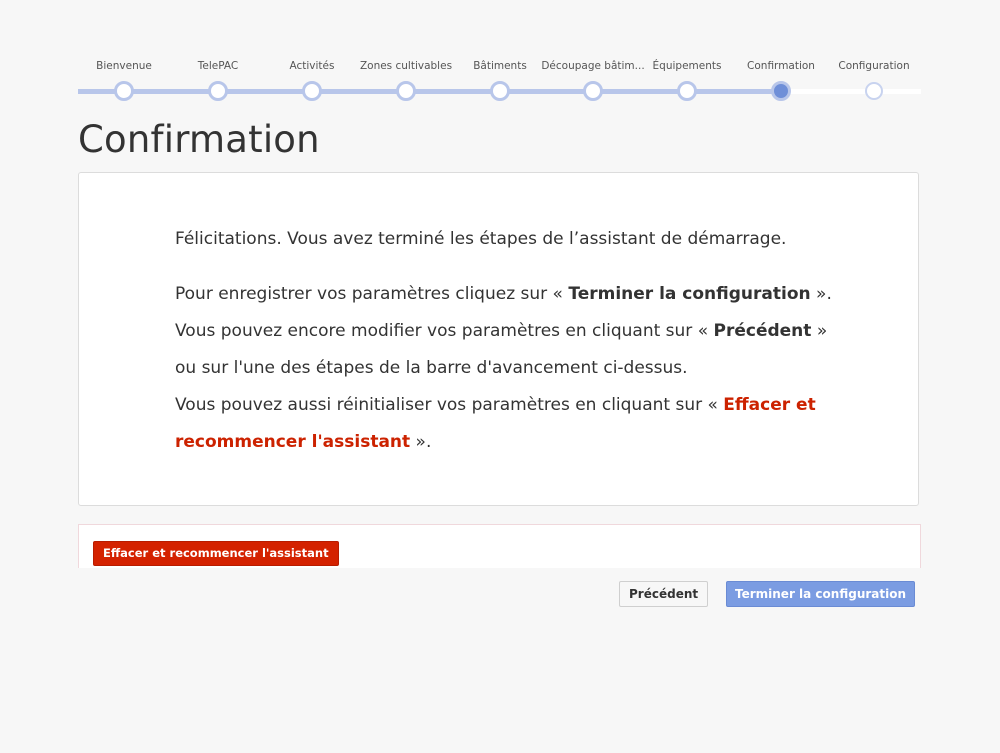 The width and height of the screenshot is (1000, 753). Describe the element at coordinates (874, 79) in the screenshot. I see `step-configuration: Configuration` at that location.